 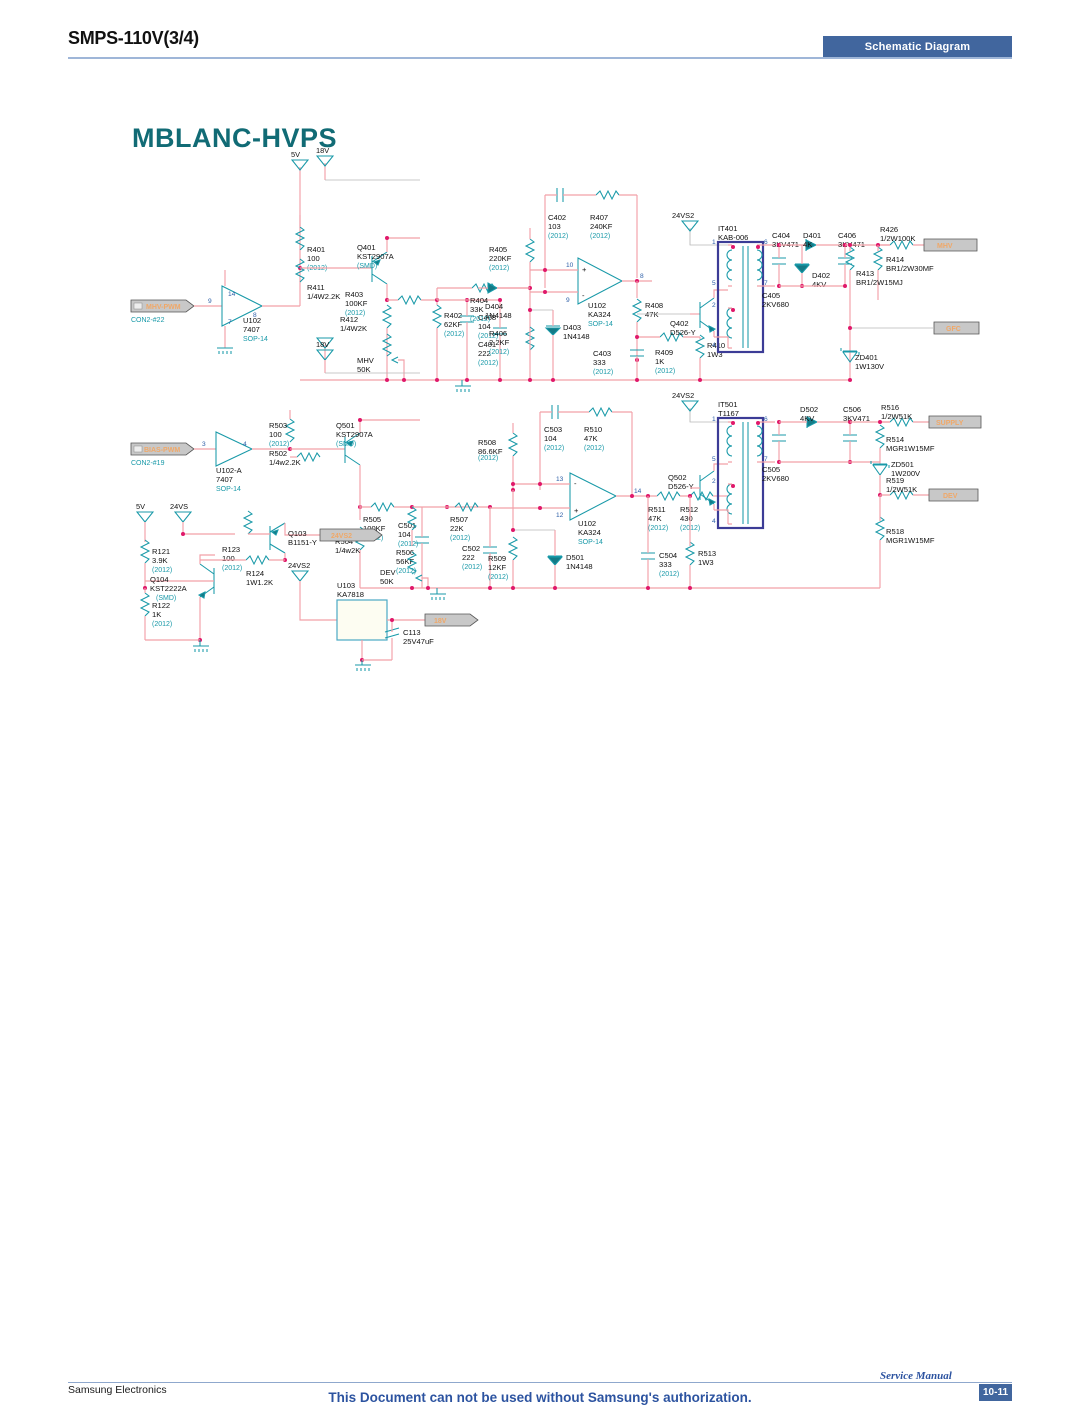 I want to click on it501-pin-2: 2, so click(x=714, y=481).